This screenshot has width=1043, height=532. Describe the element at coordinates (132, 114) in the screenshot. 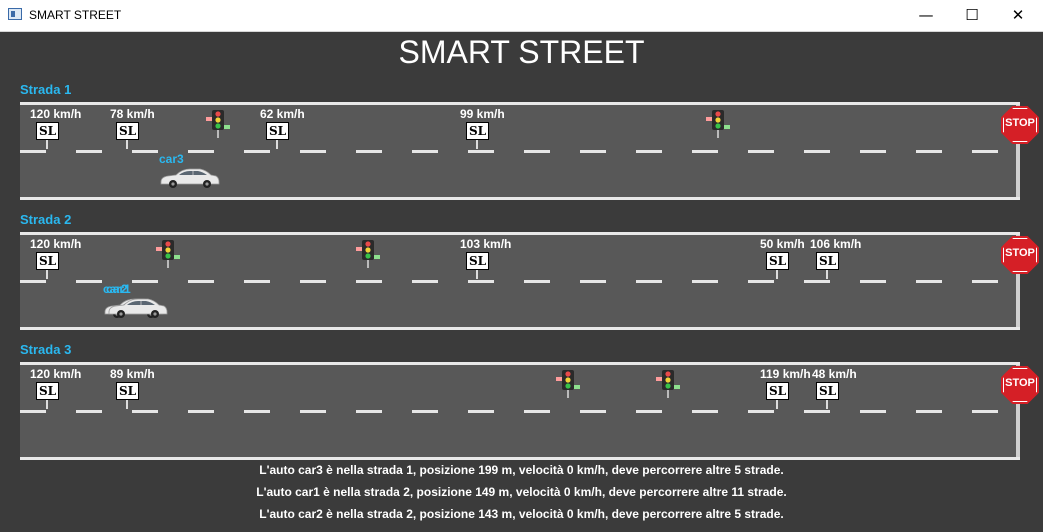

I see `speed-limit-value: 78 km/h` at that location.